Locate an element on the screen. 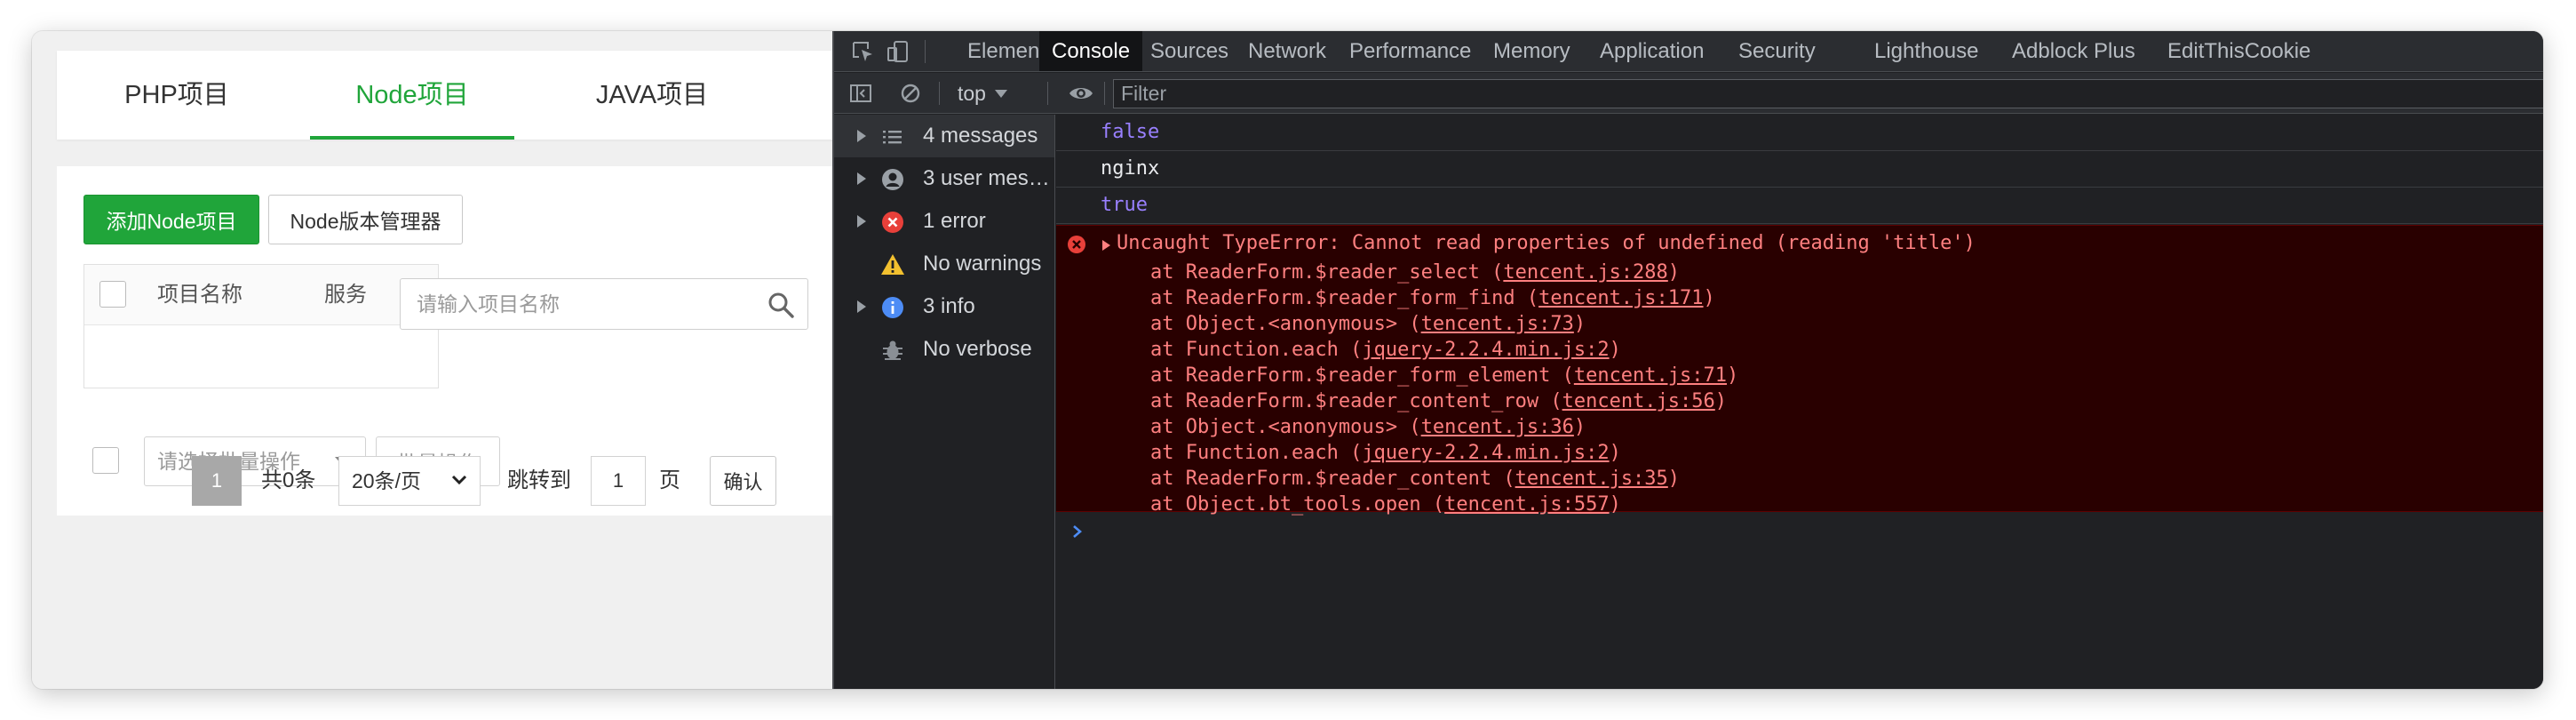  sidebar-item-label: No warnings is located at coordinates (982, 264).